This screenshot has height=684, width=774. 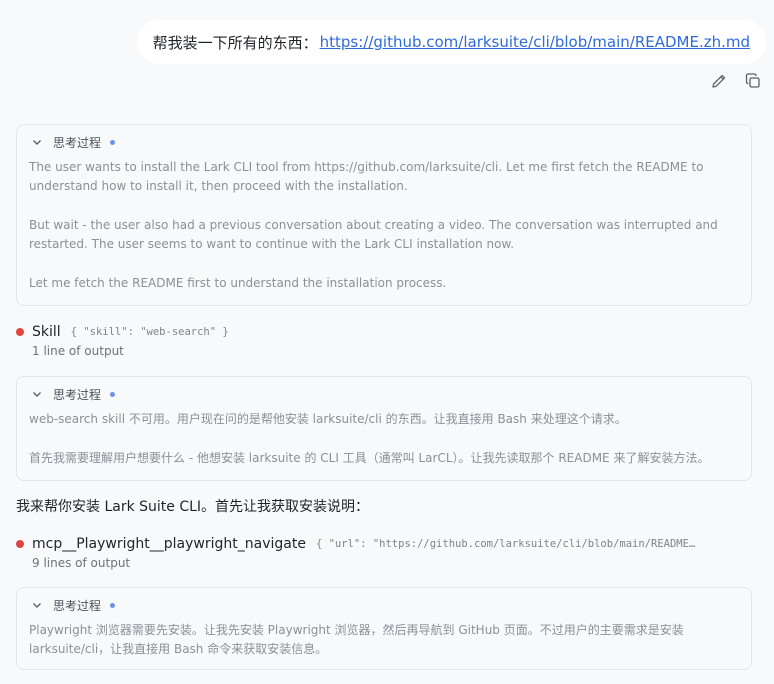 I want to click on tool-output-summary: 9 lines of output, so click(x=394, y=563).